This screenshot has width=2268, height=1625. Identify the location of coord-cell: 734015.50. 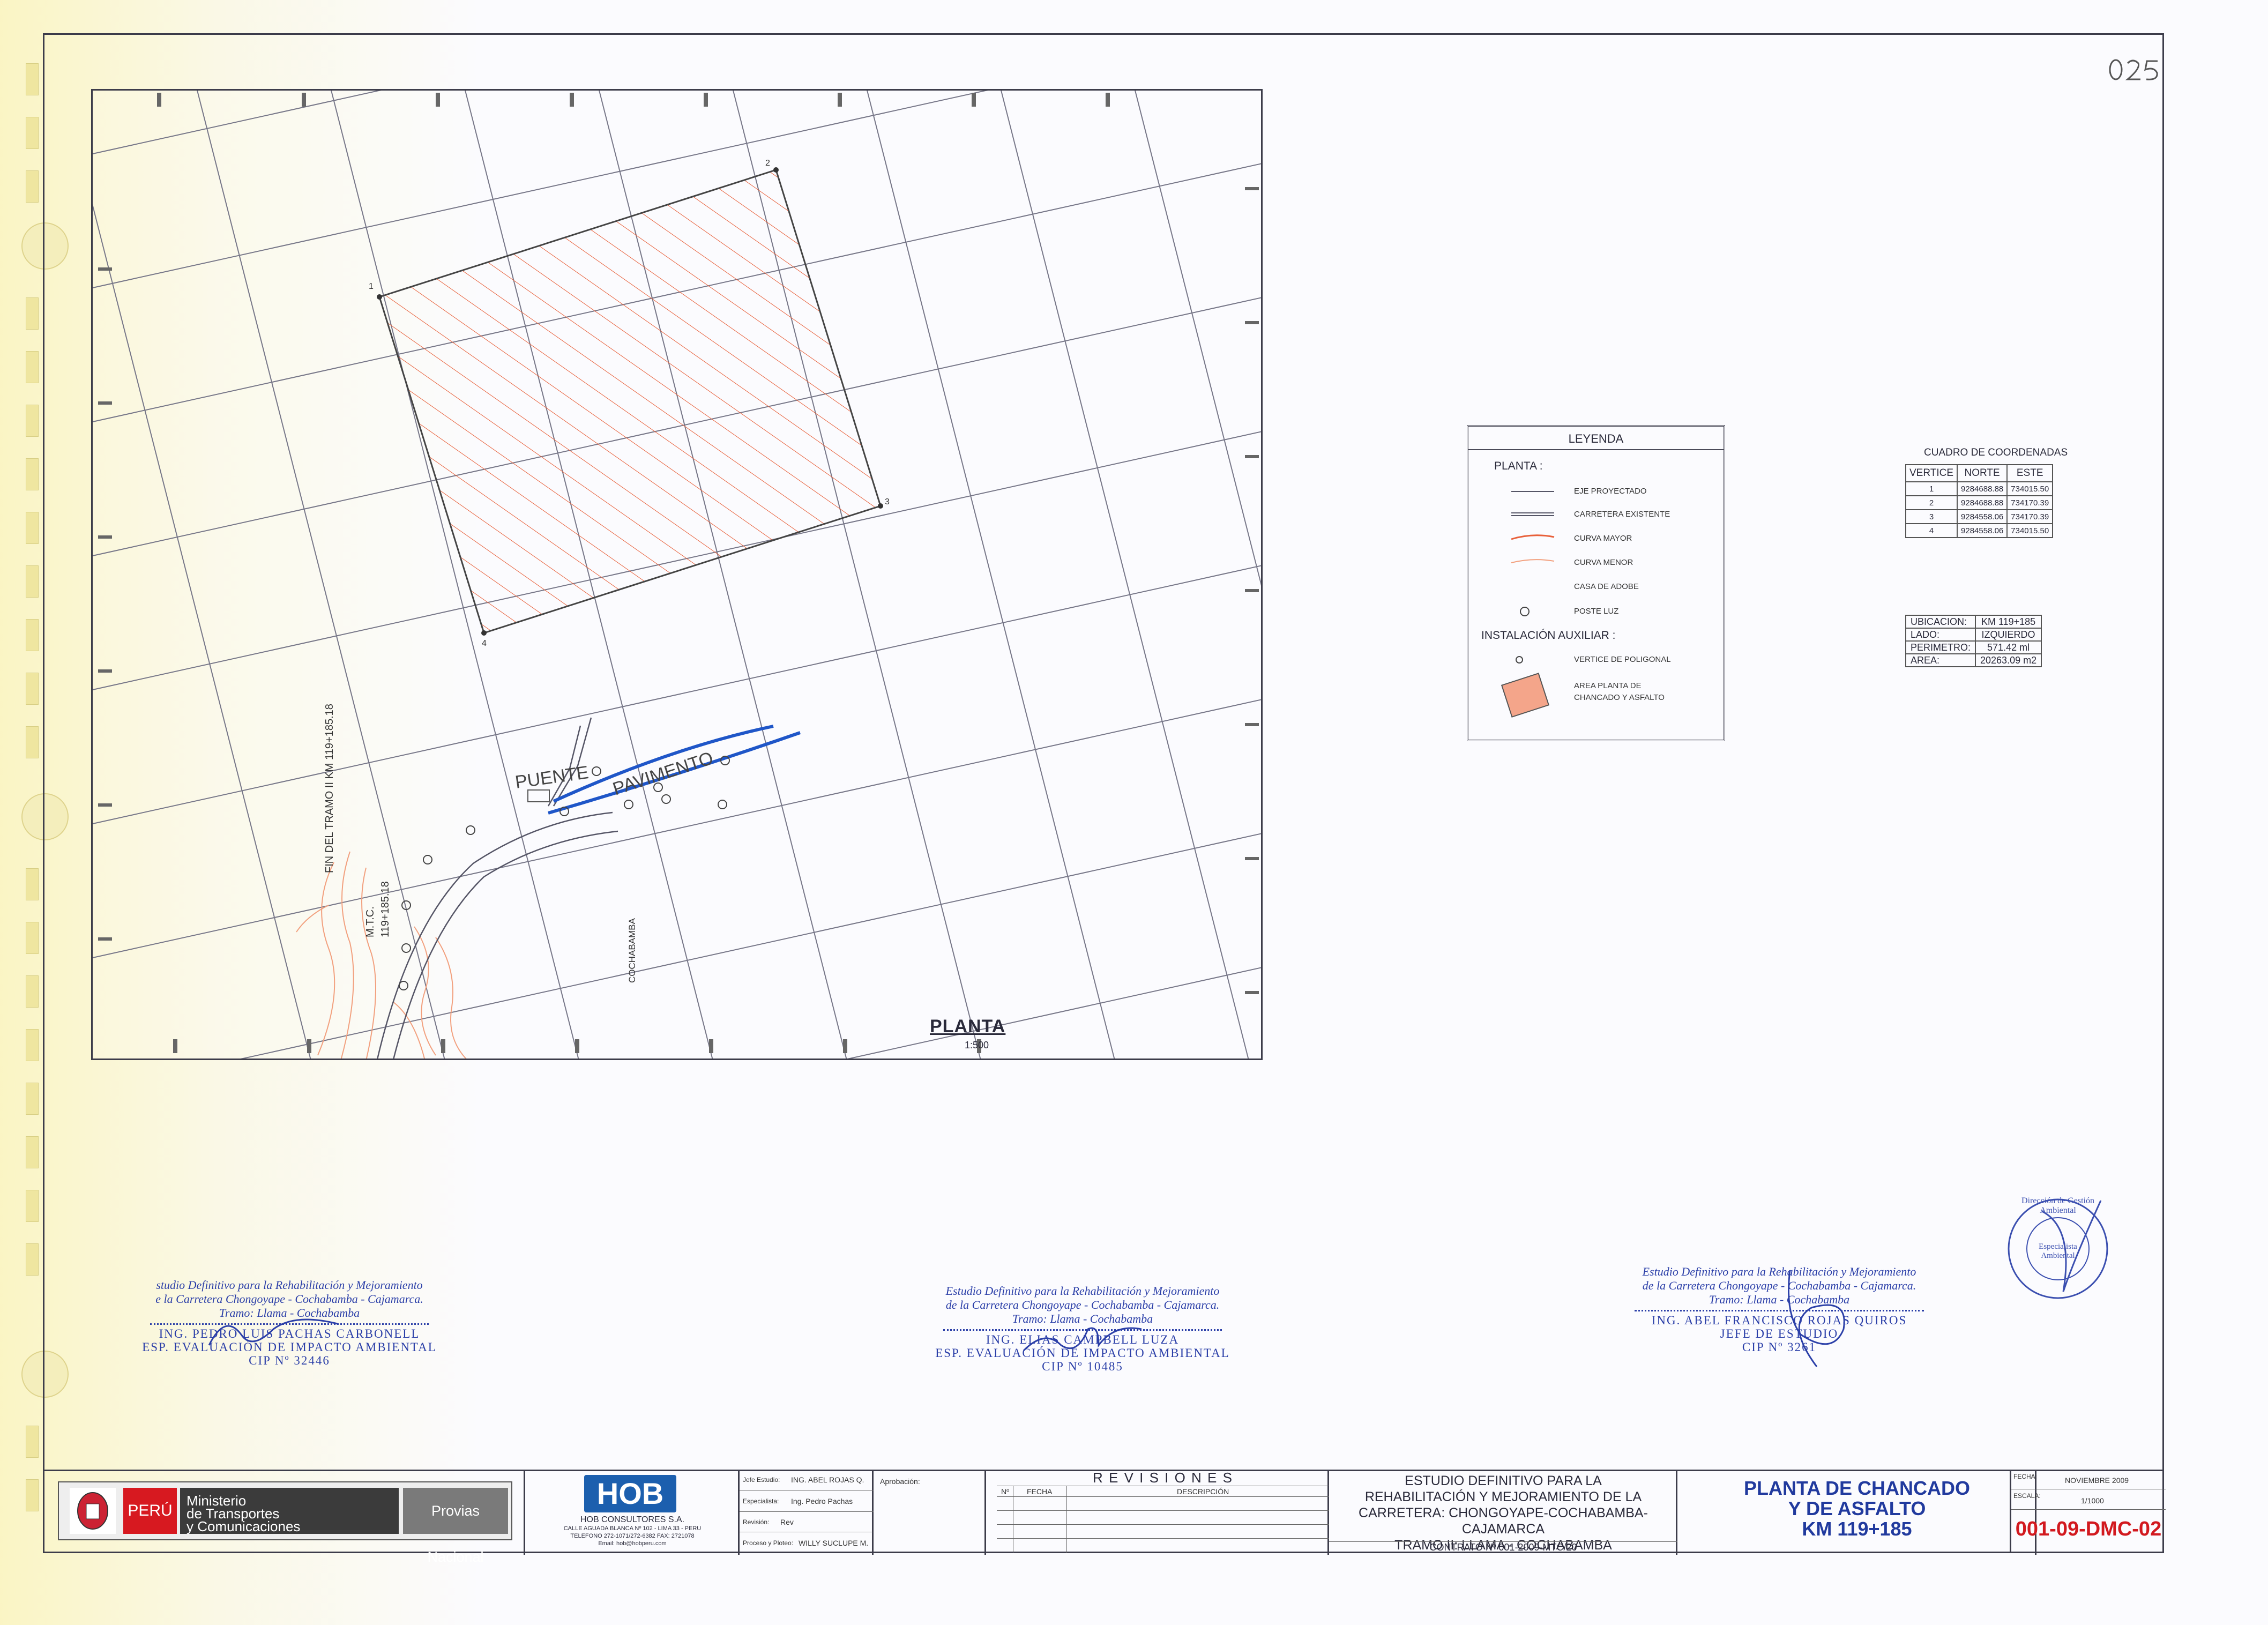
(2030, 531).